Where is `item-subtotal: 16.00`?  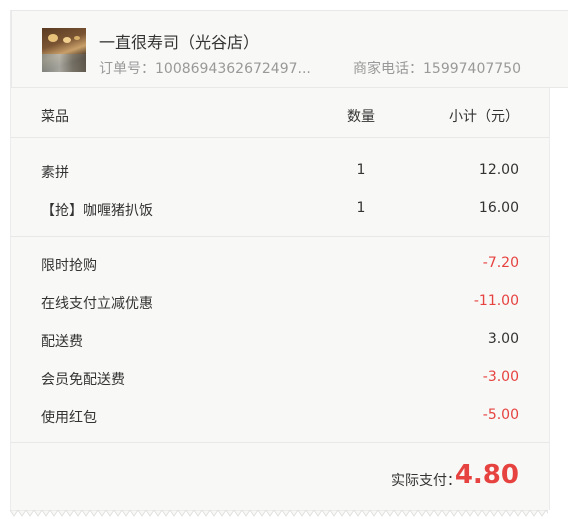 item-subtotal: 16.00 is located at coordinates (498, 208).